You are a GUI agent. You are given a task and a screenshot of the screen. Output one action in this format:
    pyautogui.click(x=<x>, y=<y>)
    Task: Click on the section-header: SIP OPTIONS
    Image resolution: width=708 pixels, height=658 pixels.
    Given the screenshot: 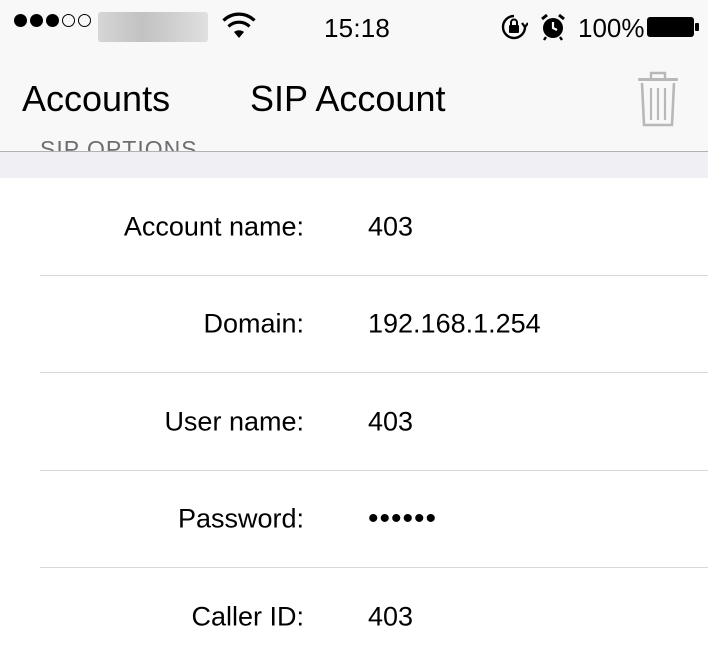 What is the action you would take?
    pyautogui.click(x=119, y=144)
    